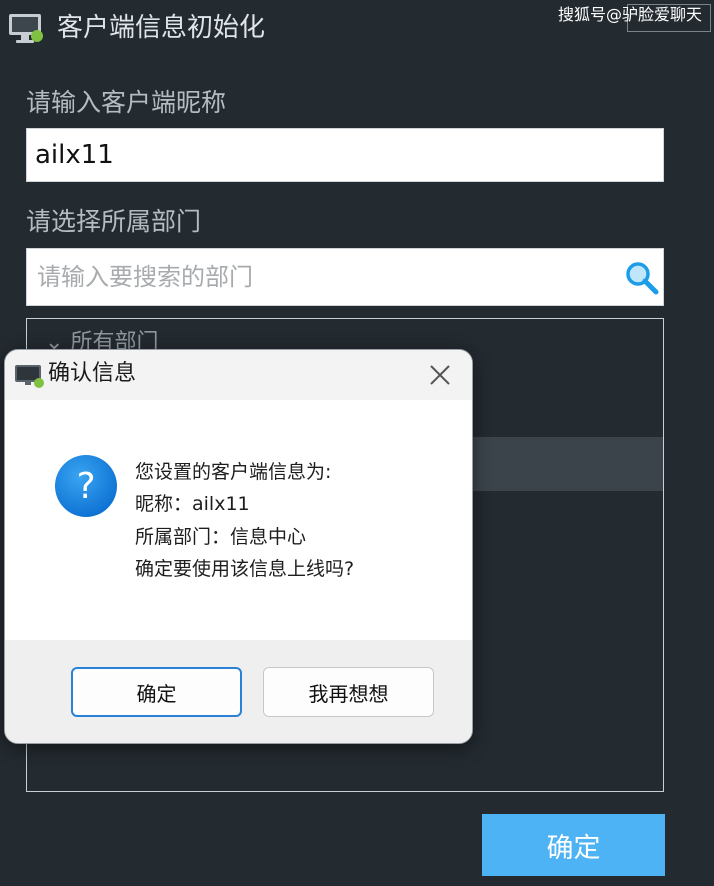 The image size is (714, 886). I want to click on dialog-title: 确认信息, so click(92, 373).